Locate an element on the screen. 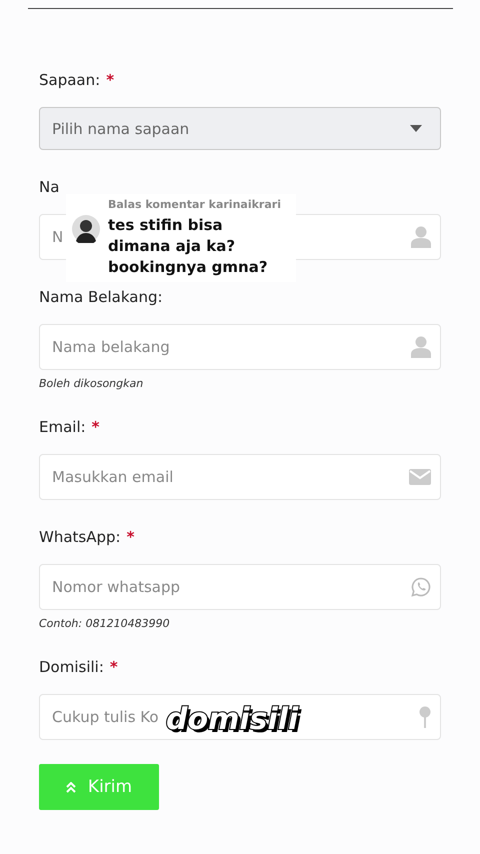 The height and width of the screenshot is (854, 480). field-label: Sapaan: is located at coordinates (69, 80).